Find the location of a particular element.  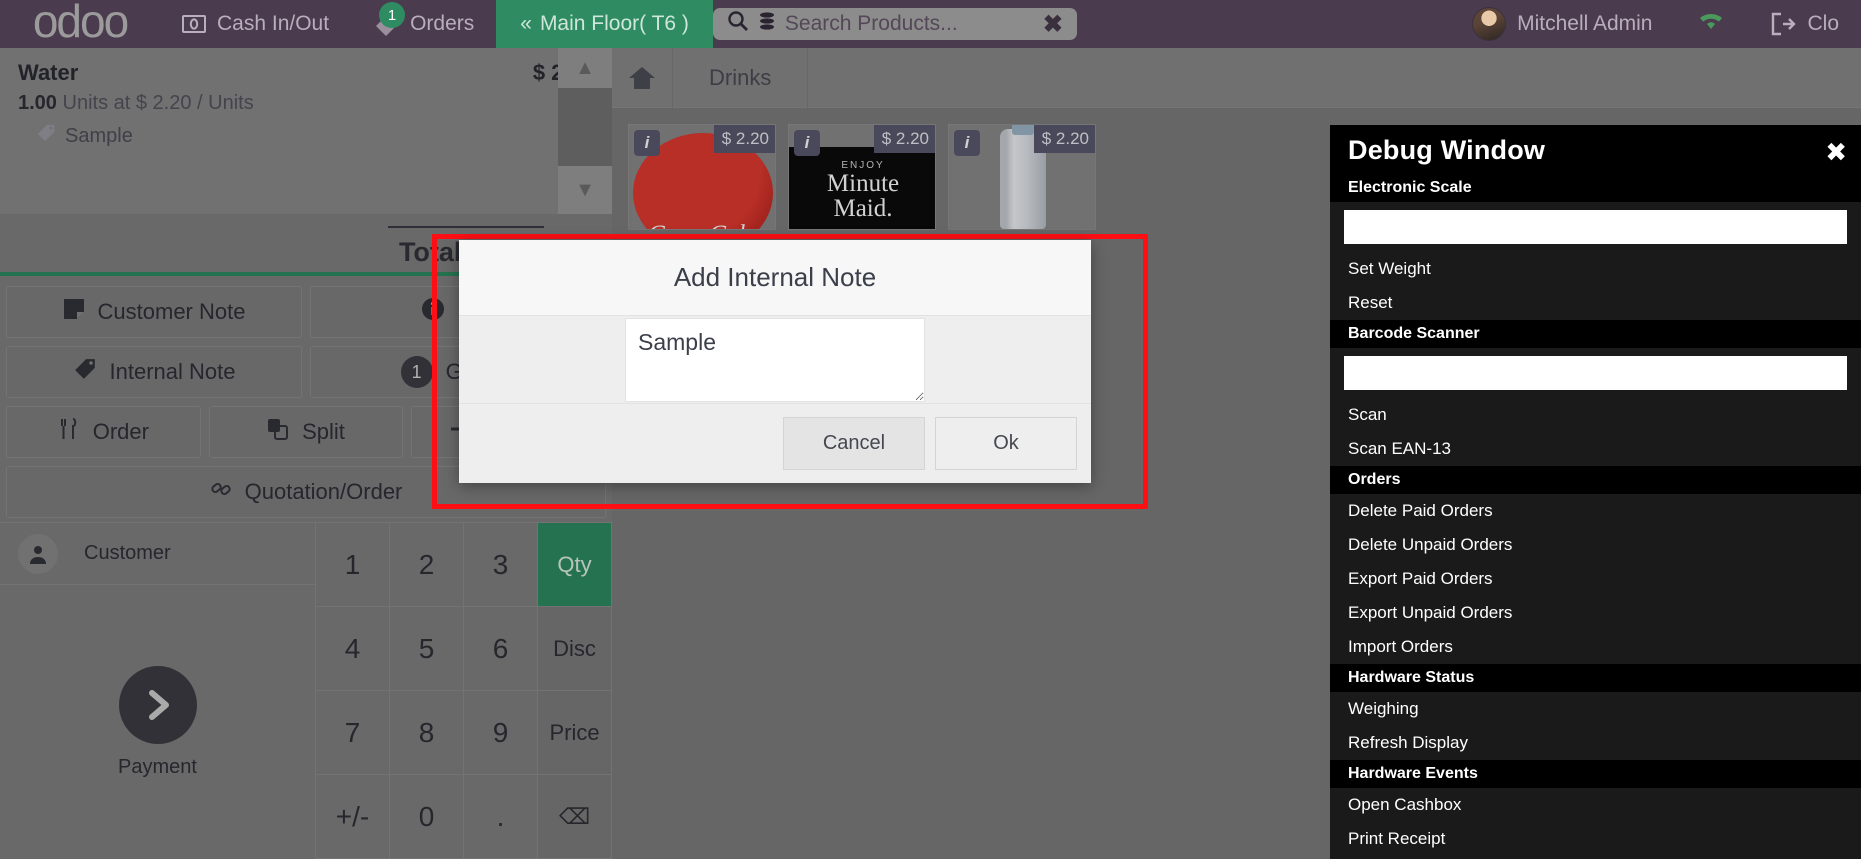

debug-section-header-orders: Orders is located at coordinates (1595, 480).